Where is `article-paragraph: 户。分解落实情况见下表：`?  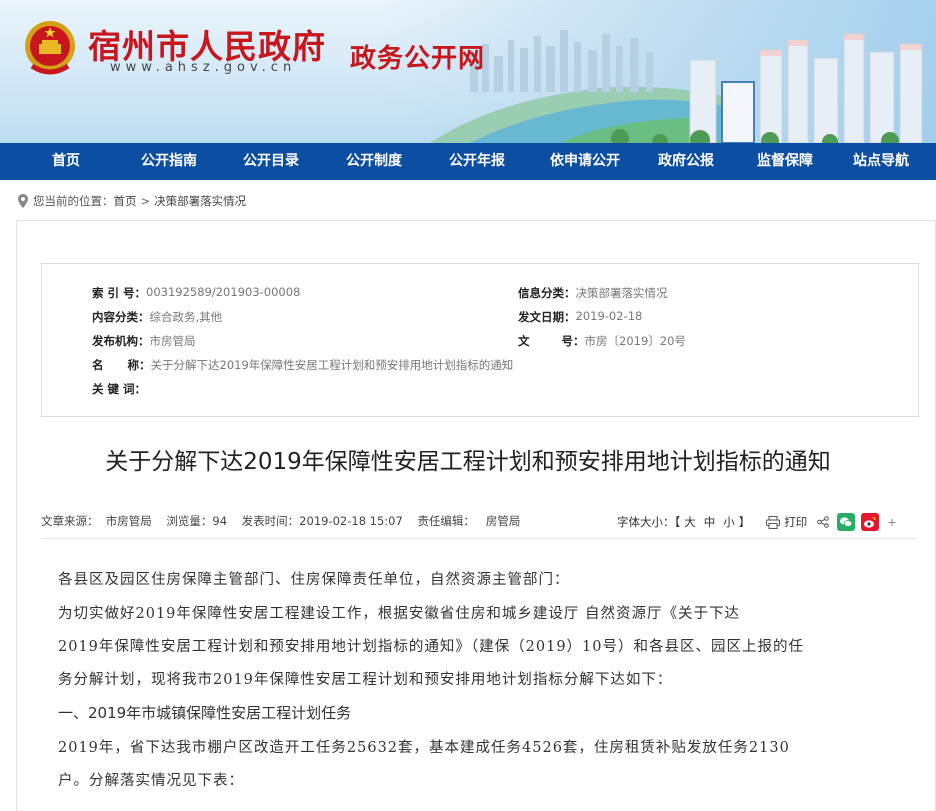 article-paragraph: 户。分解落实情况见下表： is located at coordinates (151, 781).